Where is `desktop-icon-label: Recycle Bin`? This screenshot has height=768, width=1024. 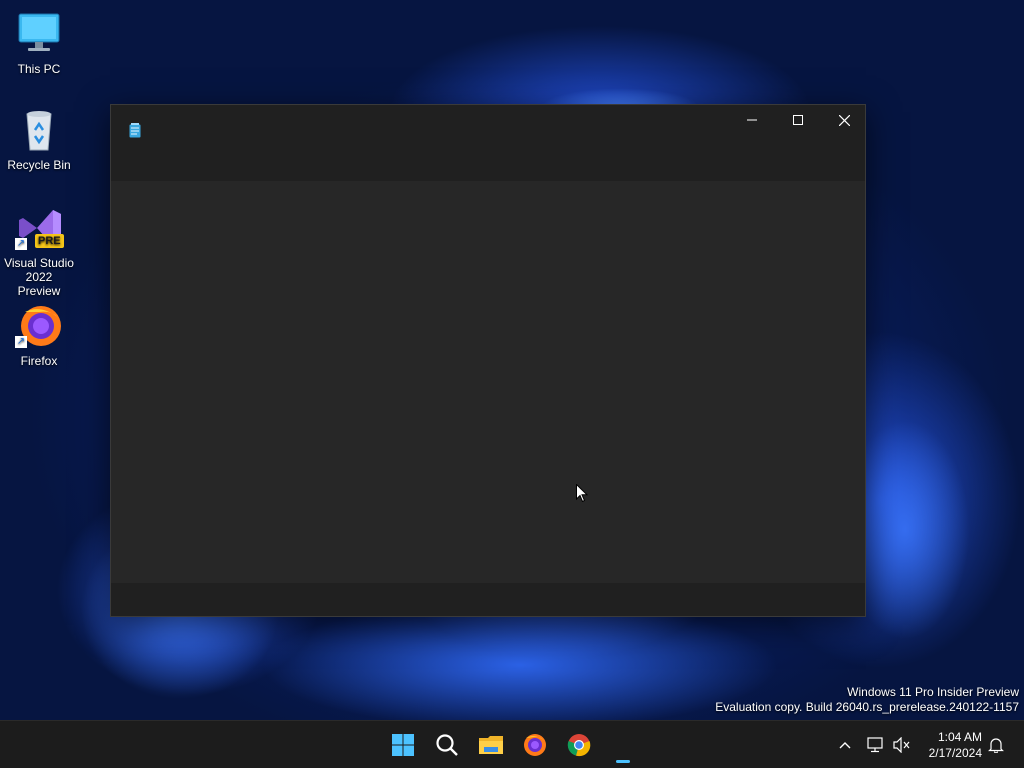 desktop-icon-label: Recycle Bin is located at coordinates (39, 165).